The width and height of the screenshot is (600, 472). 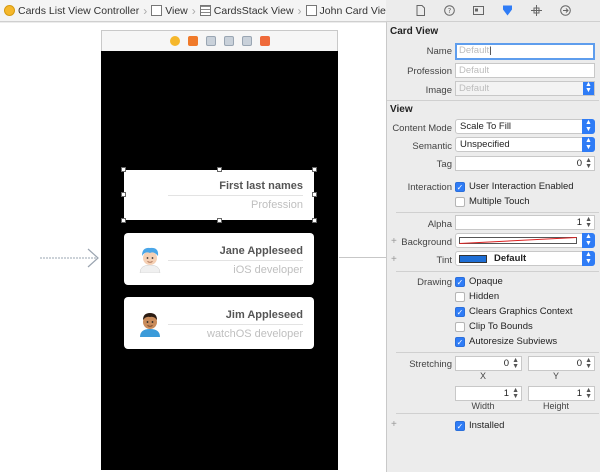 I want to click on card-name-label: Jane Appleseed, so click(x=261, y=251).